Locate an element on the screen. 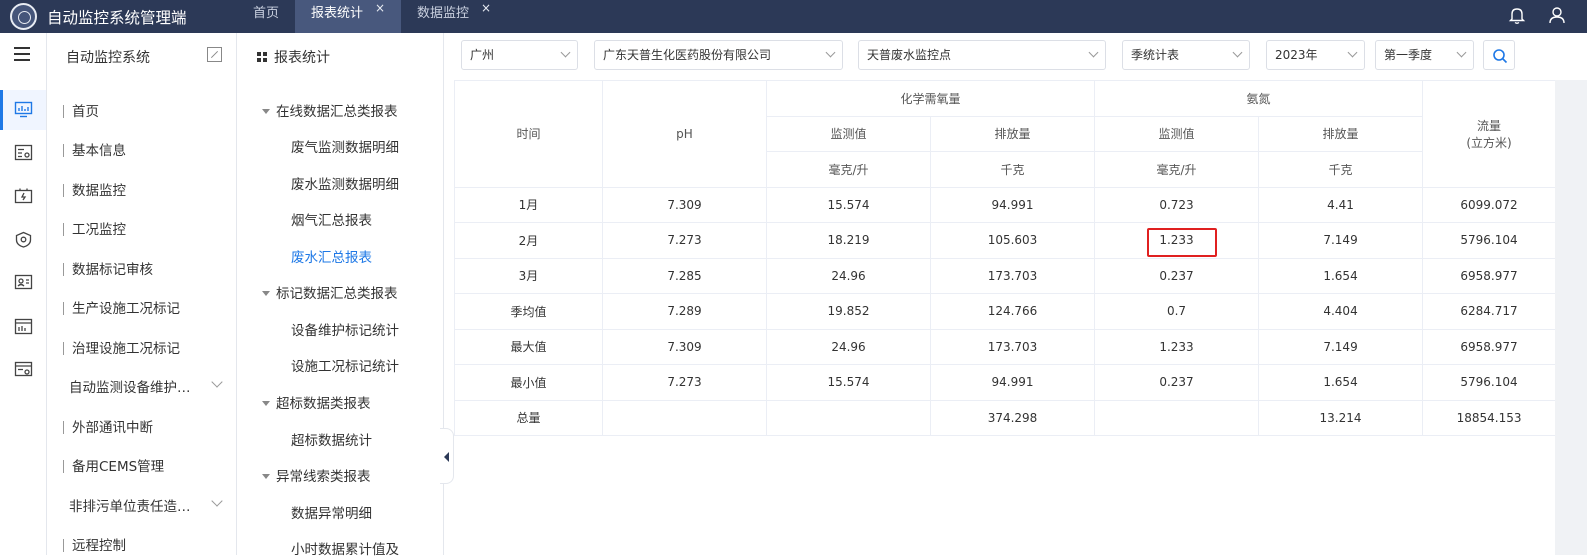 Image resolution: width=1587 pixels, height=558 pixels. monitor-icon is located at coordinates (23, 109).